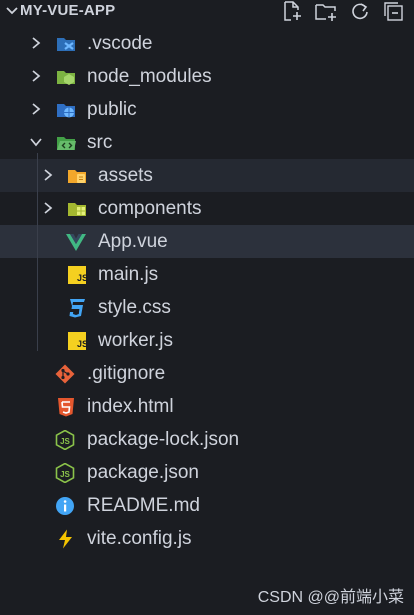 The height and width of the screenshot is (615, 414). I want to click on tree-item-main-js: JS main.js, so click(207, 274).